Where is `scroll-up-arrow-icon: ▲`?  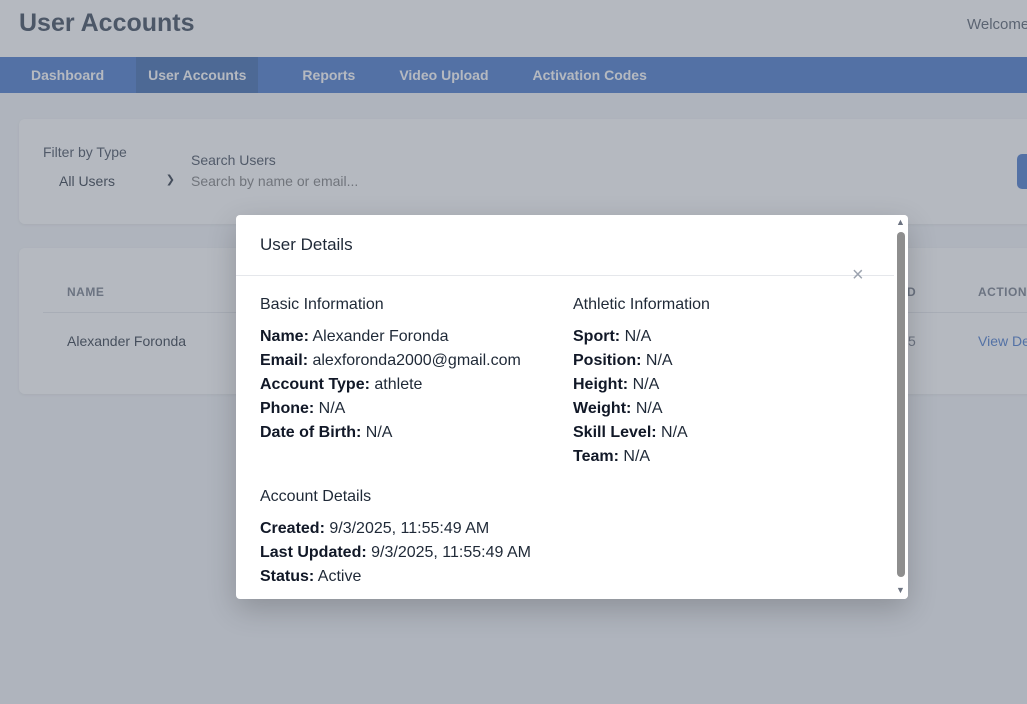
scroll-up-arrow-icon: ▲ is located at coordinates (900, 222).